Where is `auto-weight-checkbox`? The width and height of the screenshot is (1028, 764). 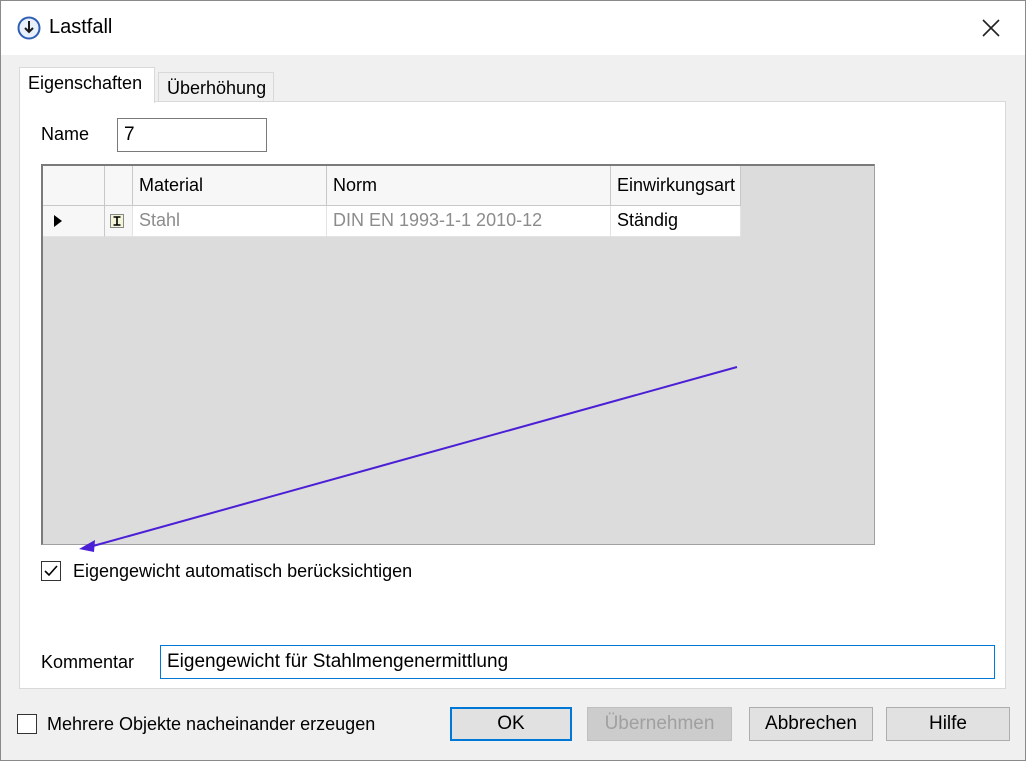
auto-weight-checkbox is located at coordinates (51, 571).